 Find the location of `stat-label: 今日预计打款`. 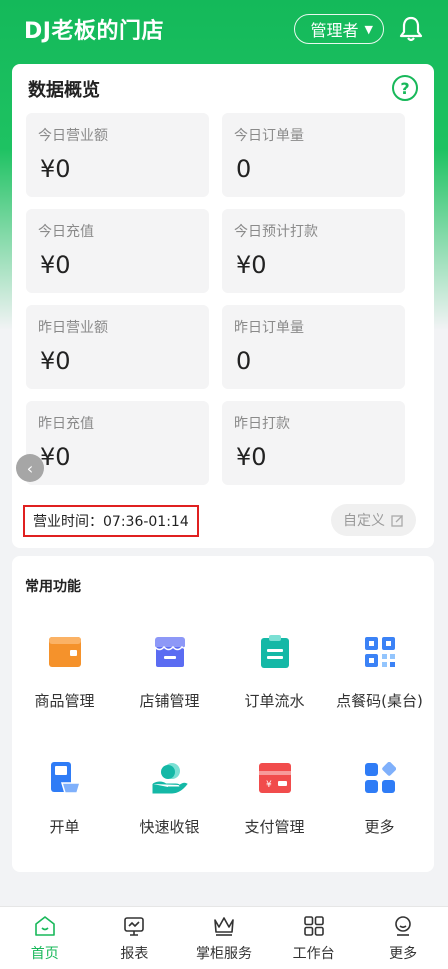

stat-label: 今日预计打款 is located at coordinates (276, 232).